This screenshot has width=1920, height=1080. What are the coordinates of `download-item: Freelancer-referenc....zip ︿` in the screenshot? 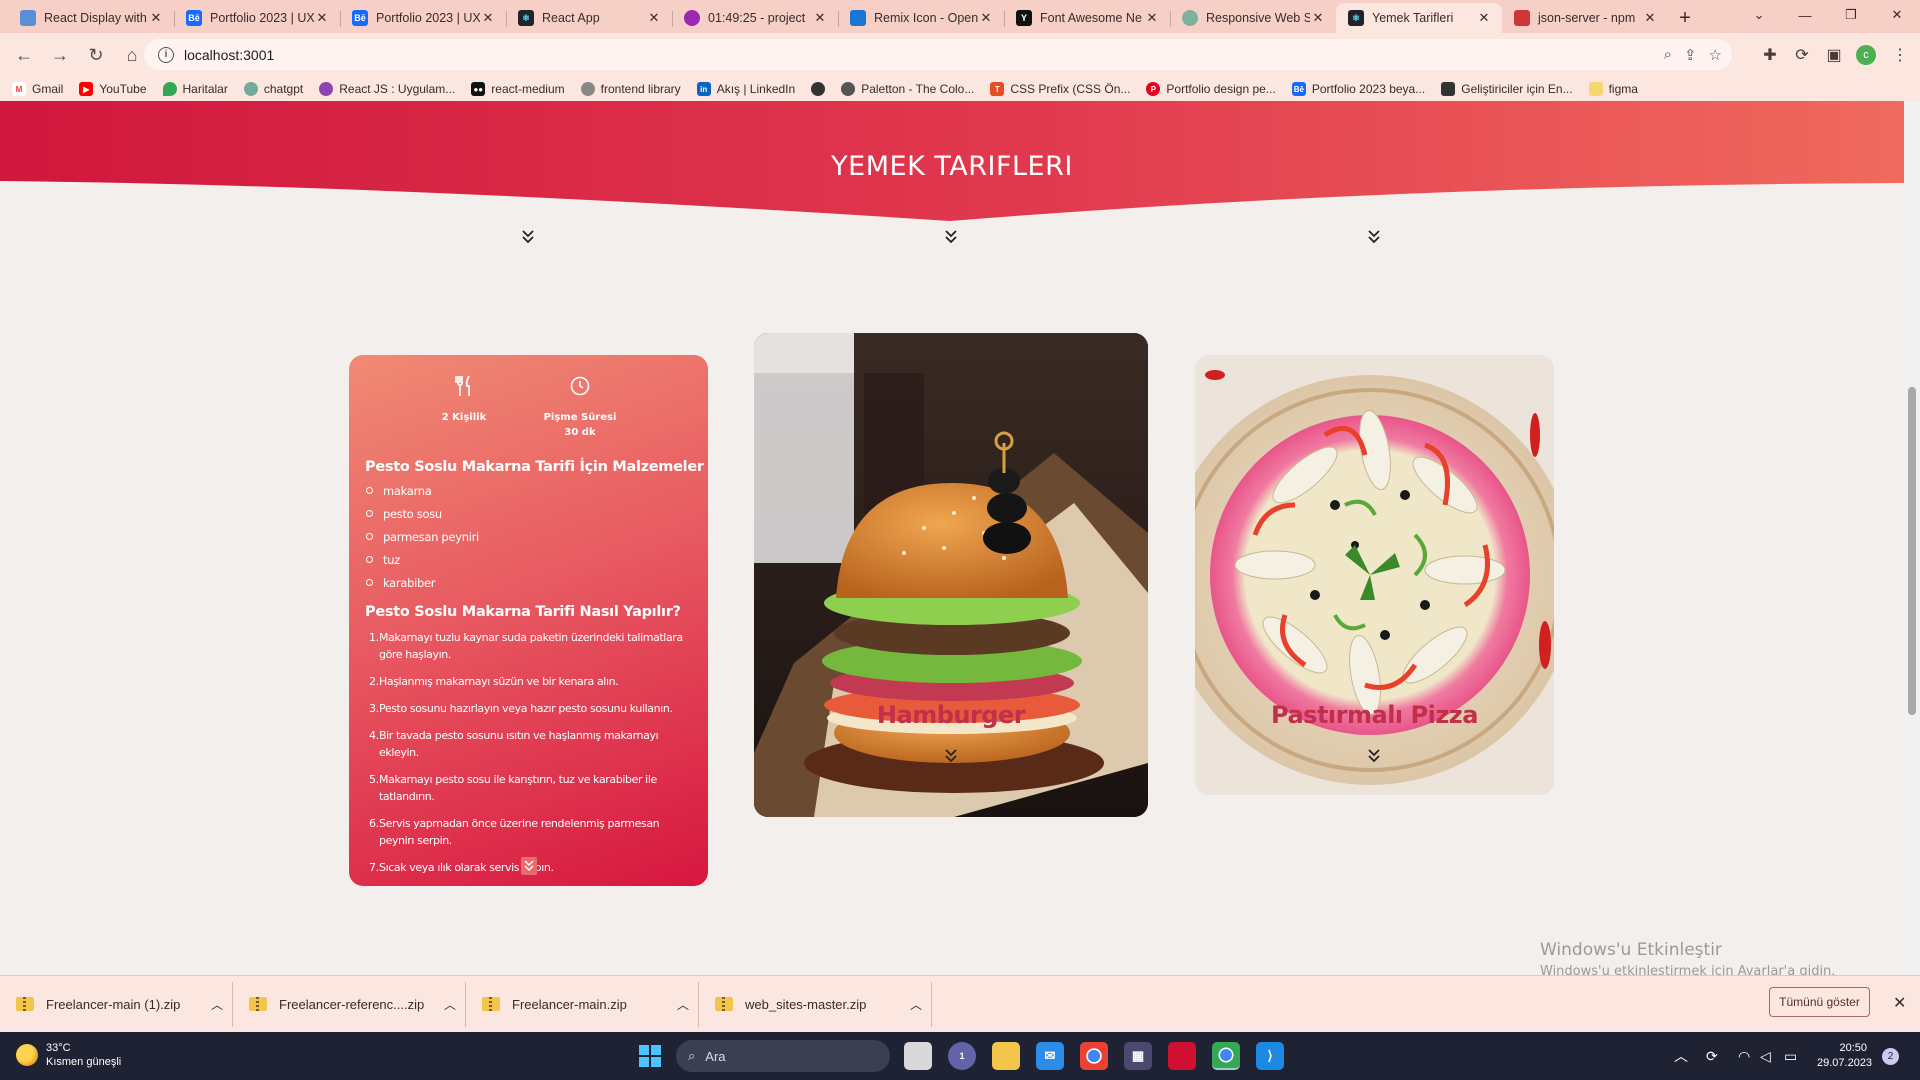 It's located at (349, 1004).